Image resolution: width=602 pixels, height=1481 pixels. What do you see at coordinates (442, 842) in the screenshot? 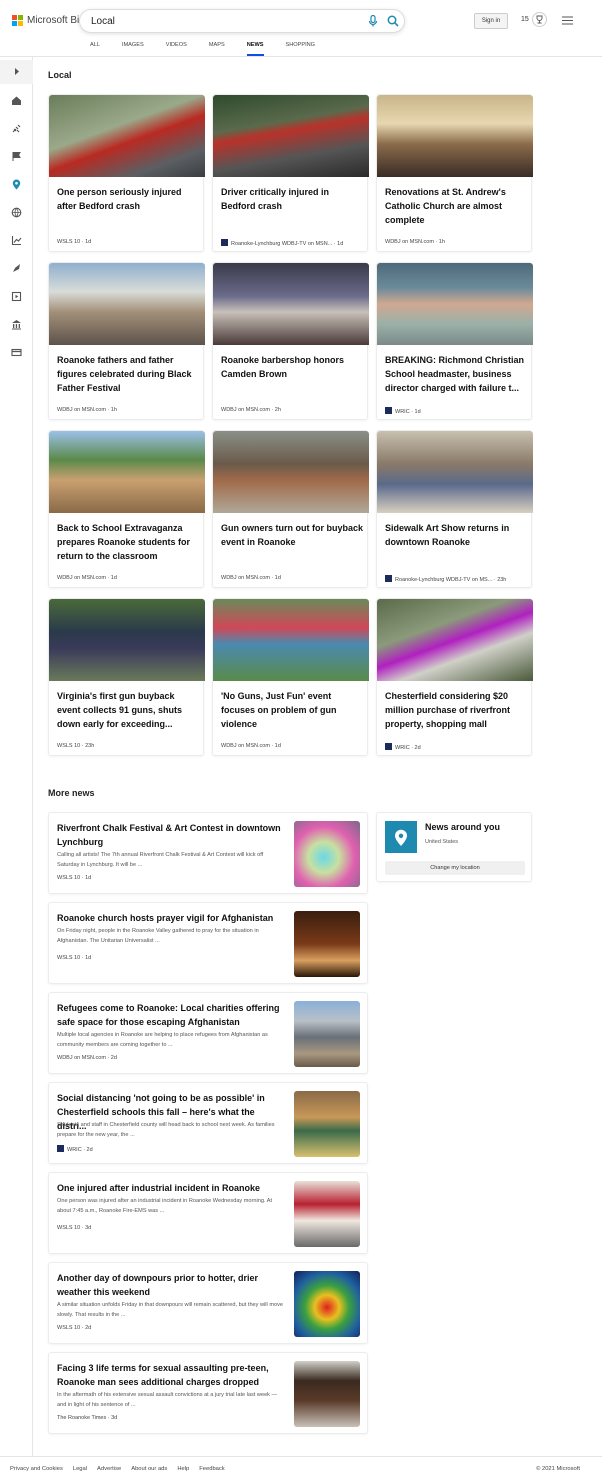
I see `current-location: United States` at bounding box center [442, 842].